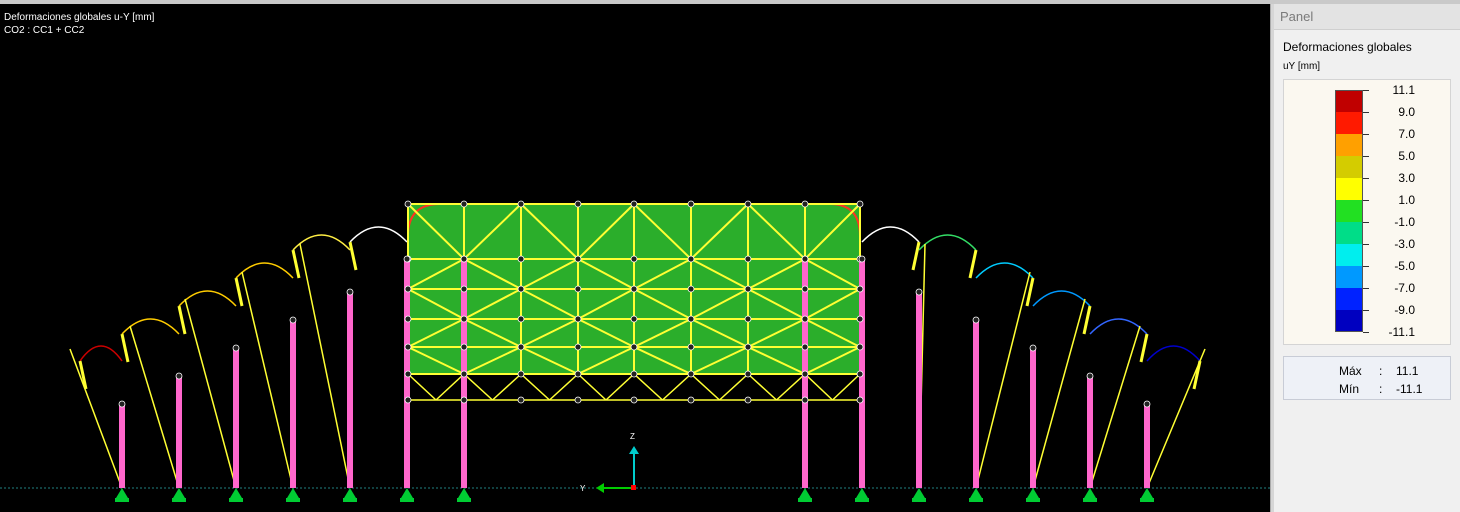  Describe the element at coordinates (1406, 156) in the screenshot. I see `legend-value: 5.0` at that location.